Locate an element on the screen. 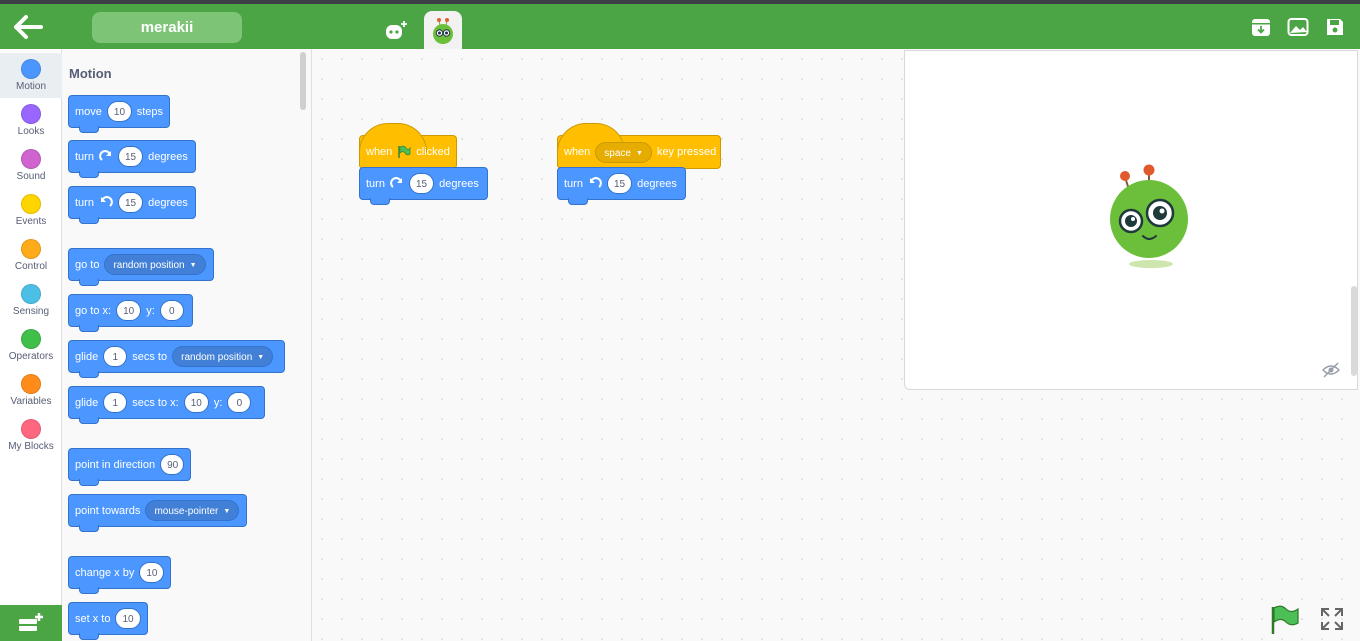 The image size is (1360, 641). block-text: glide is located at coordinates (87, 402).